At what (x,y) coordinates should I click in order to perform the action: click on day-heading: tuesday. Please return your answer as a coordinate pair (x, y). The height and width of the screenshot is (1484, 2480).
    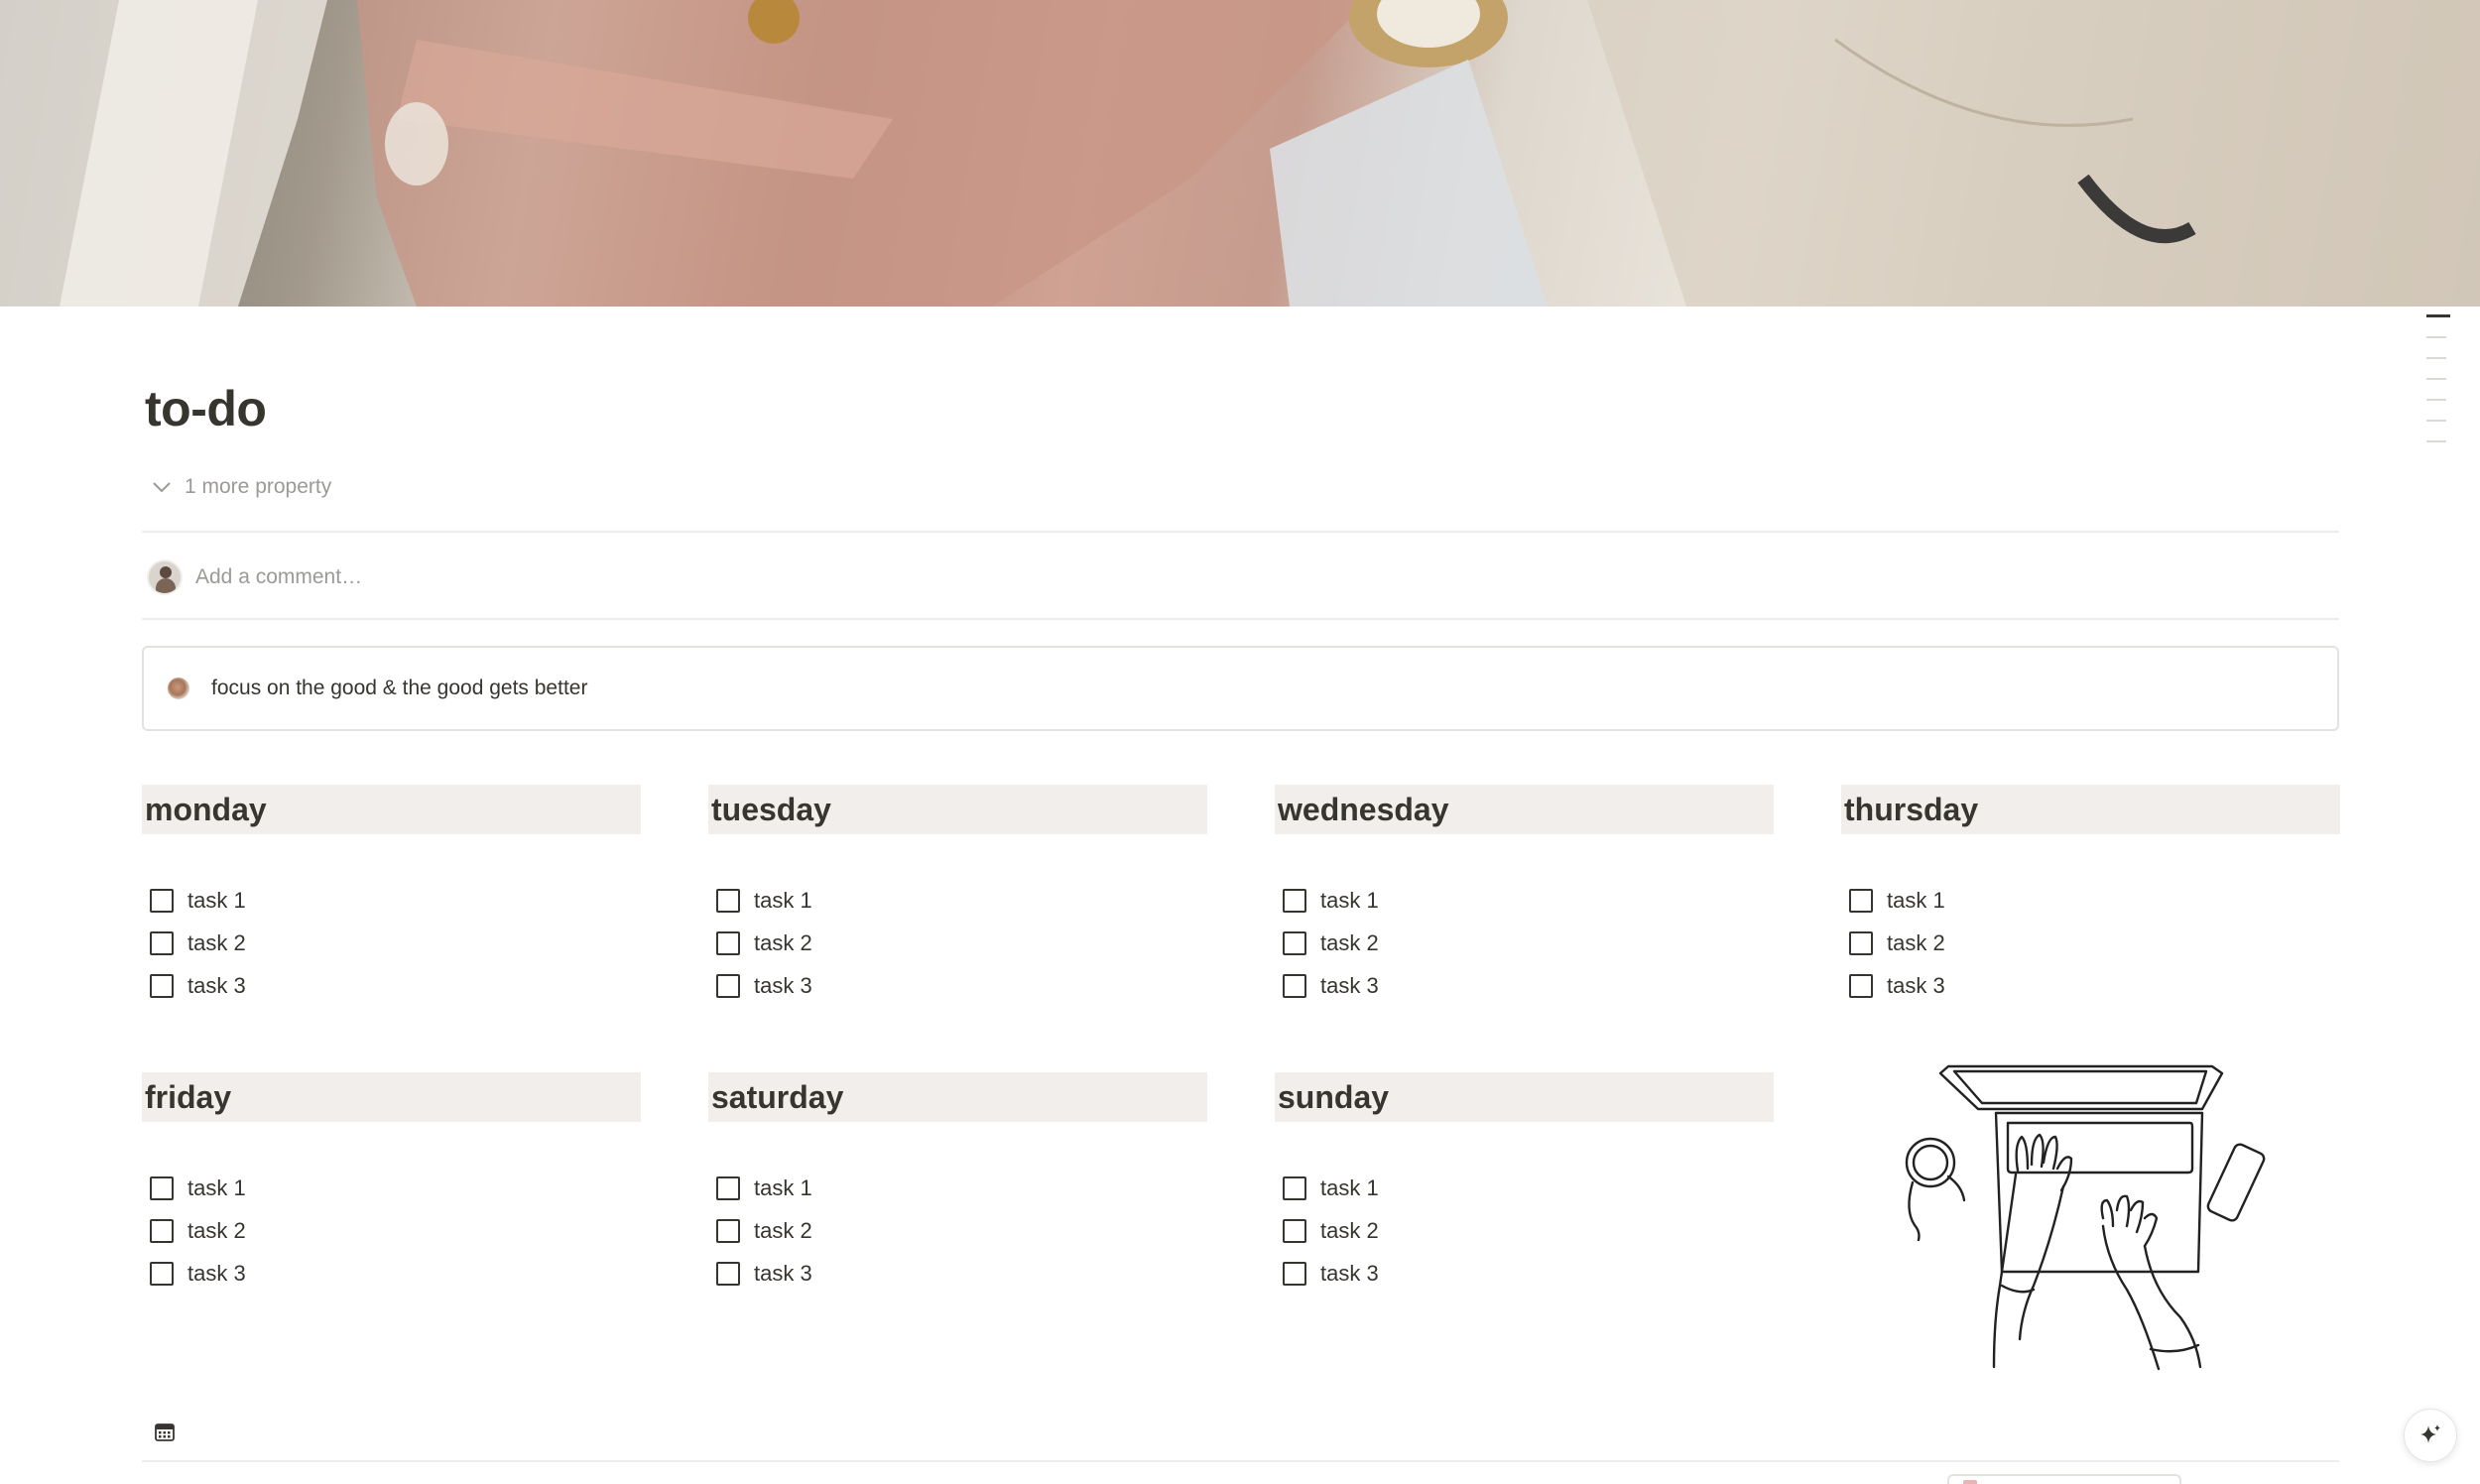
    Looking at the image, I should click on (957, 809).